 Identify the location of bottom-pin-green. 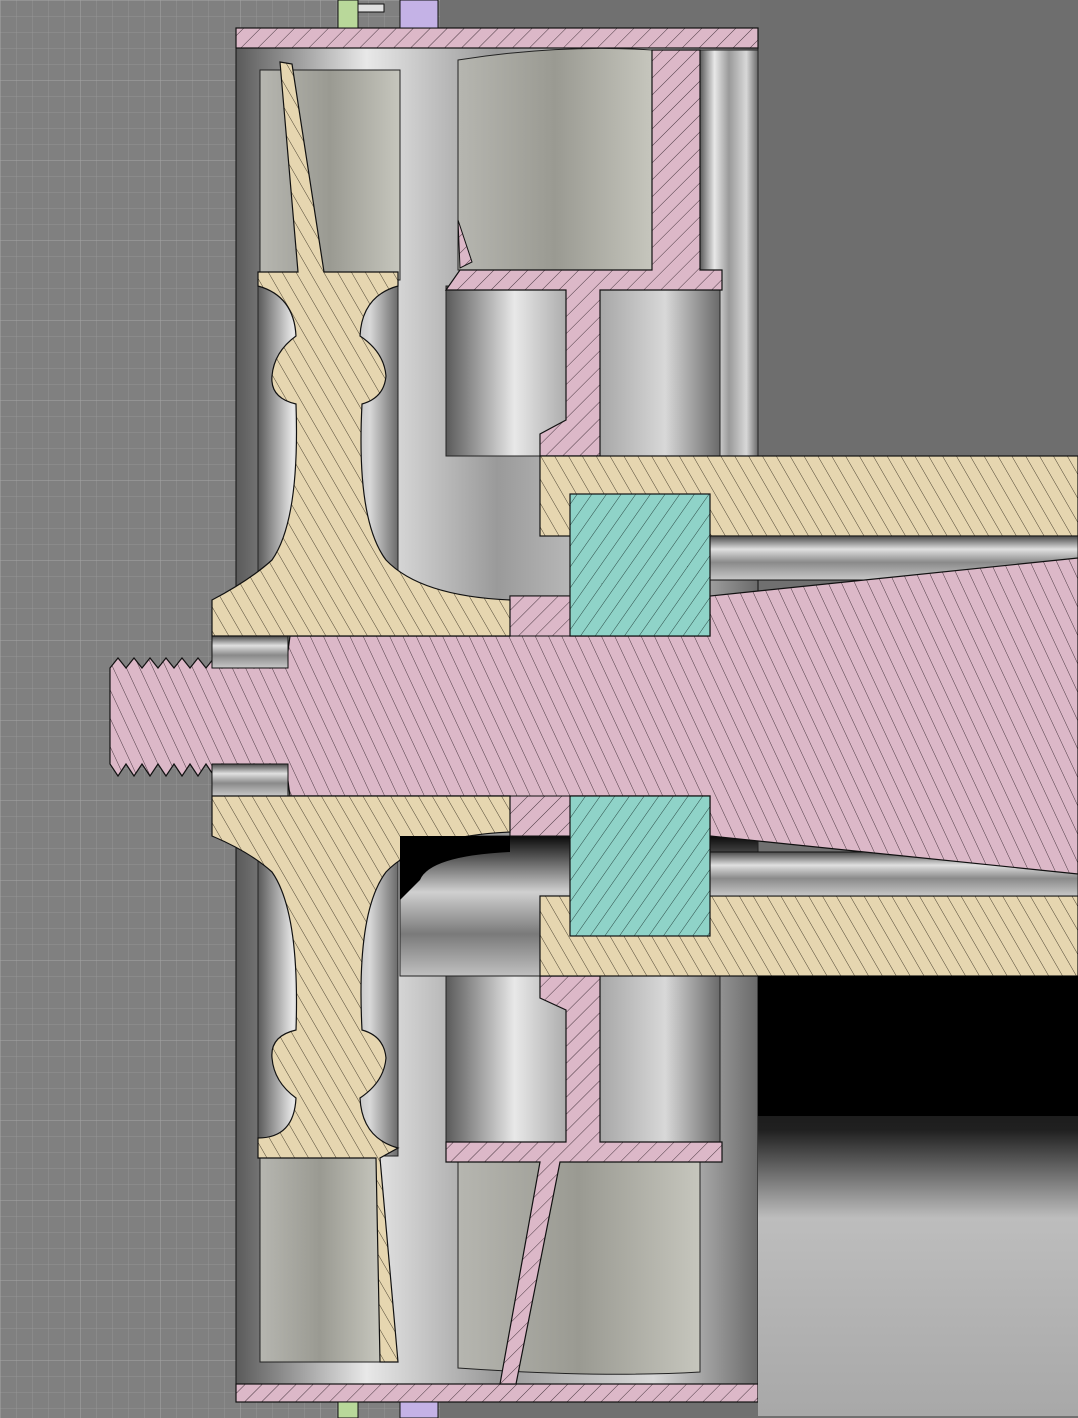
(348, 1409).